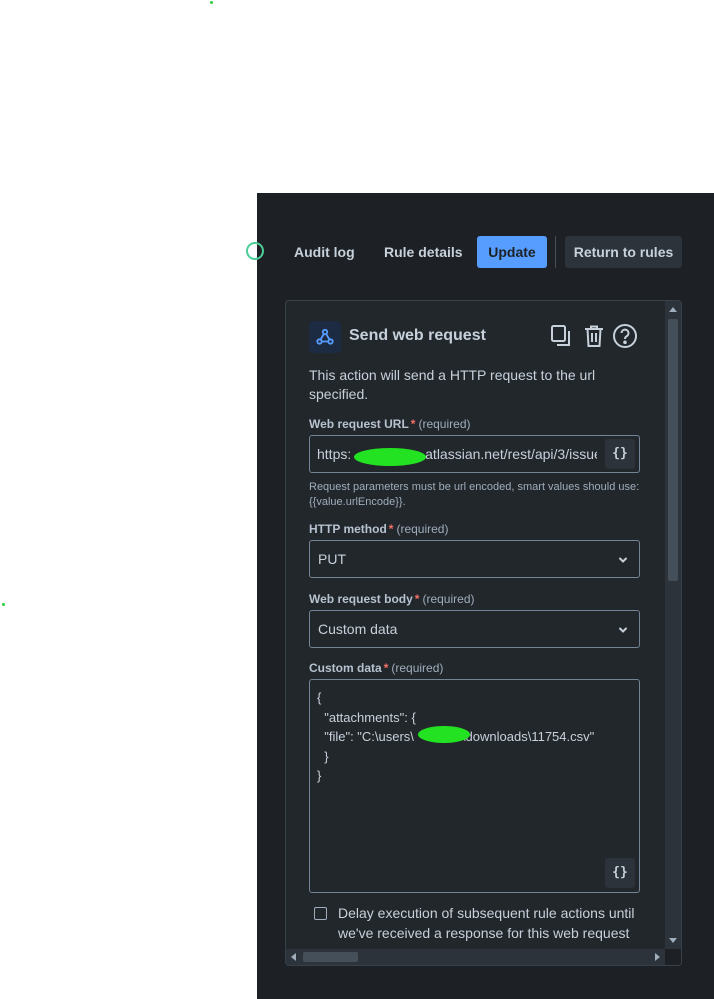 This screenshot has height=999, width=714. What do you see at coordinates (555, 252) in the screenshot?
I see `header-divider` at bounding box center [555, 252].